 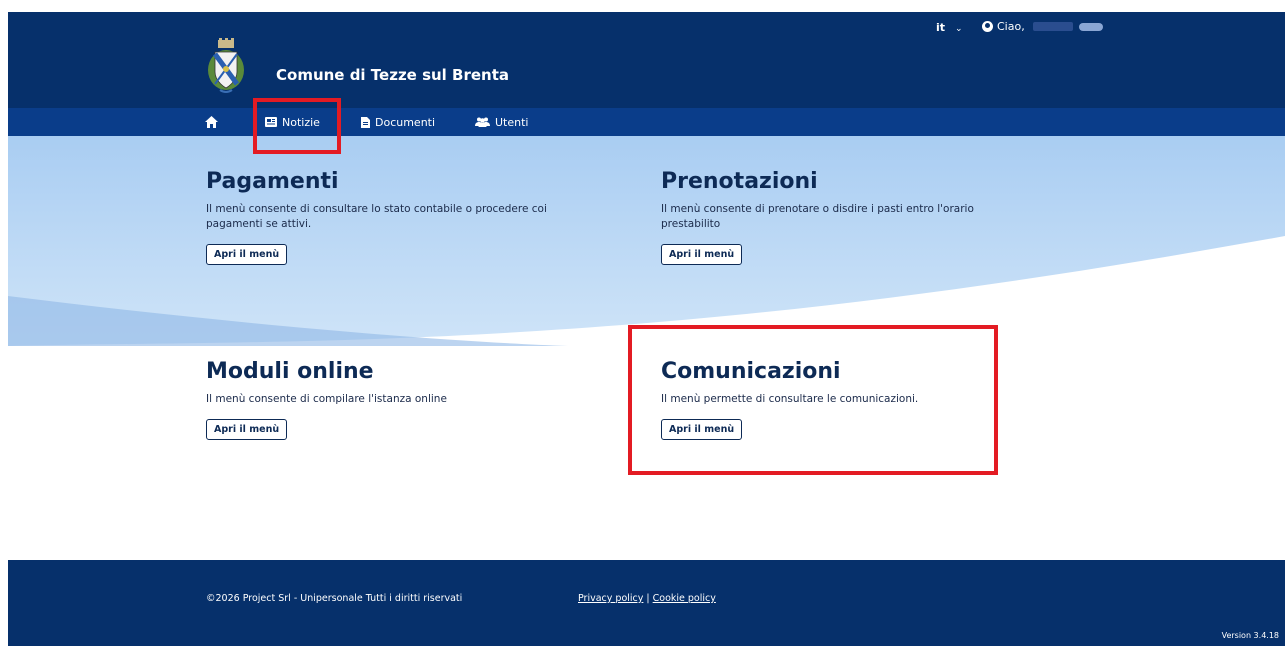 What do you see at coordinates (813, 400) in the screenshot?
I see `highlight-box-comunicazioni` at bounding box center [813, 400].